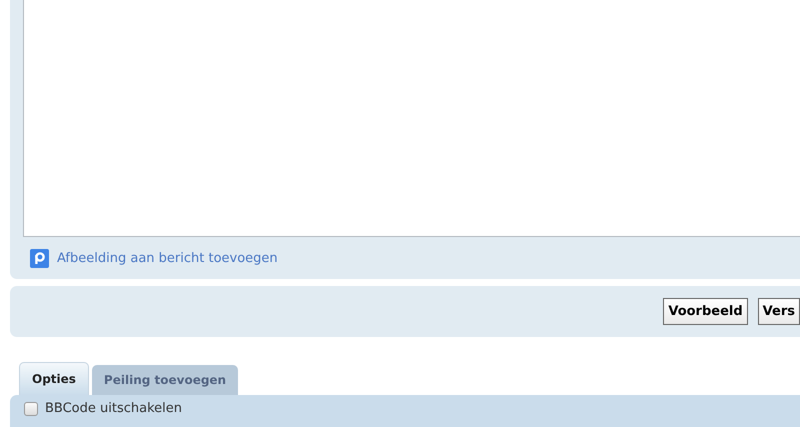 The width and height of the screenshot is (800, 427). What do you see at coordinates (779, 311) in the screenshot?
I see `submit-button: Vers` at bounding box center [779, 311].